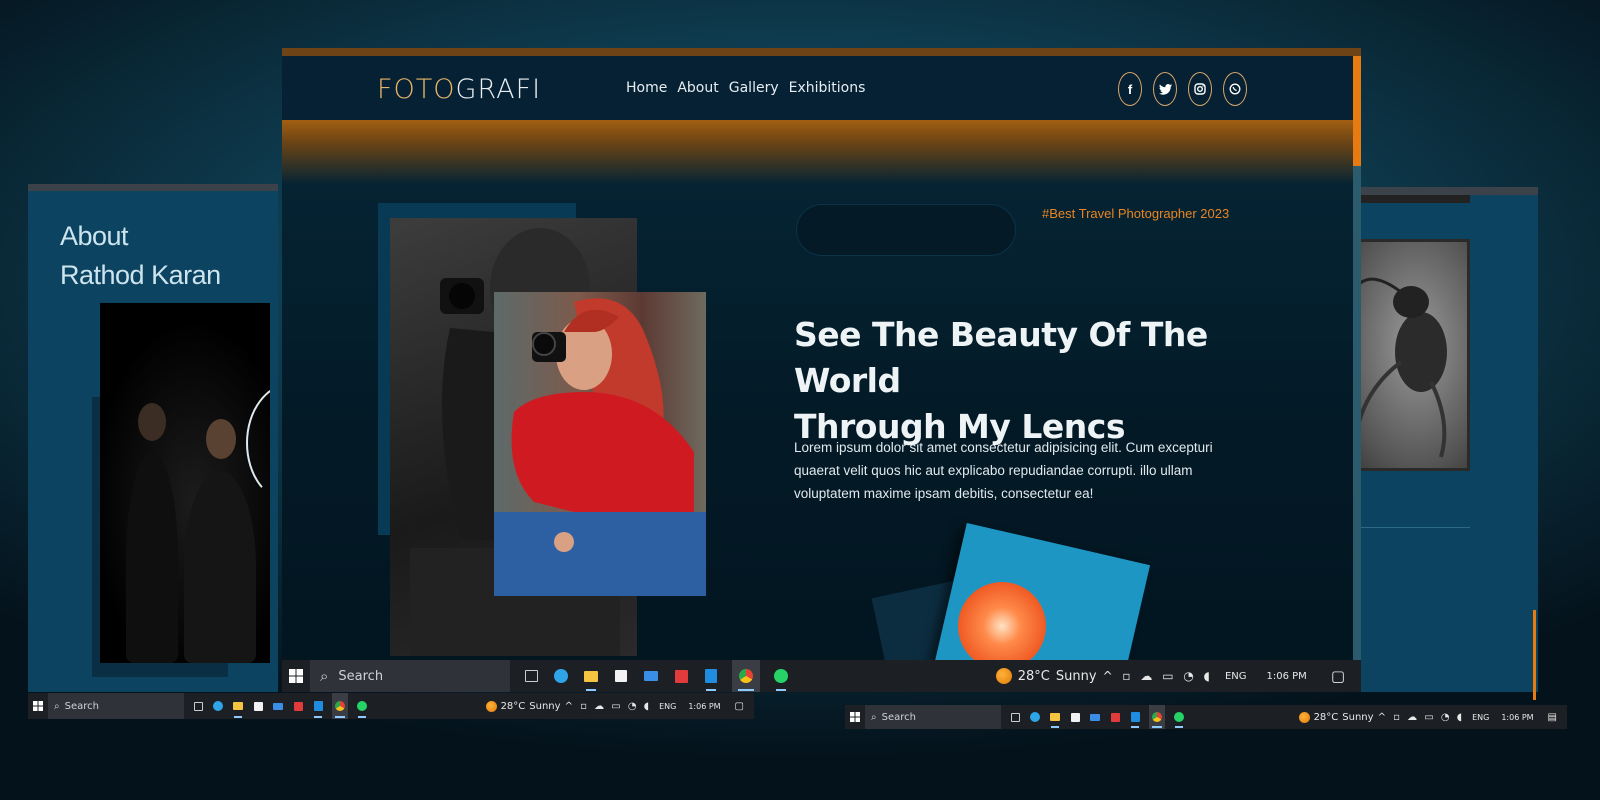 The height and width of the screenshot is (800, 1600). I want to click on search-pill, so click(906, 230).